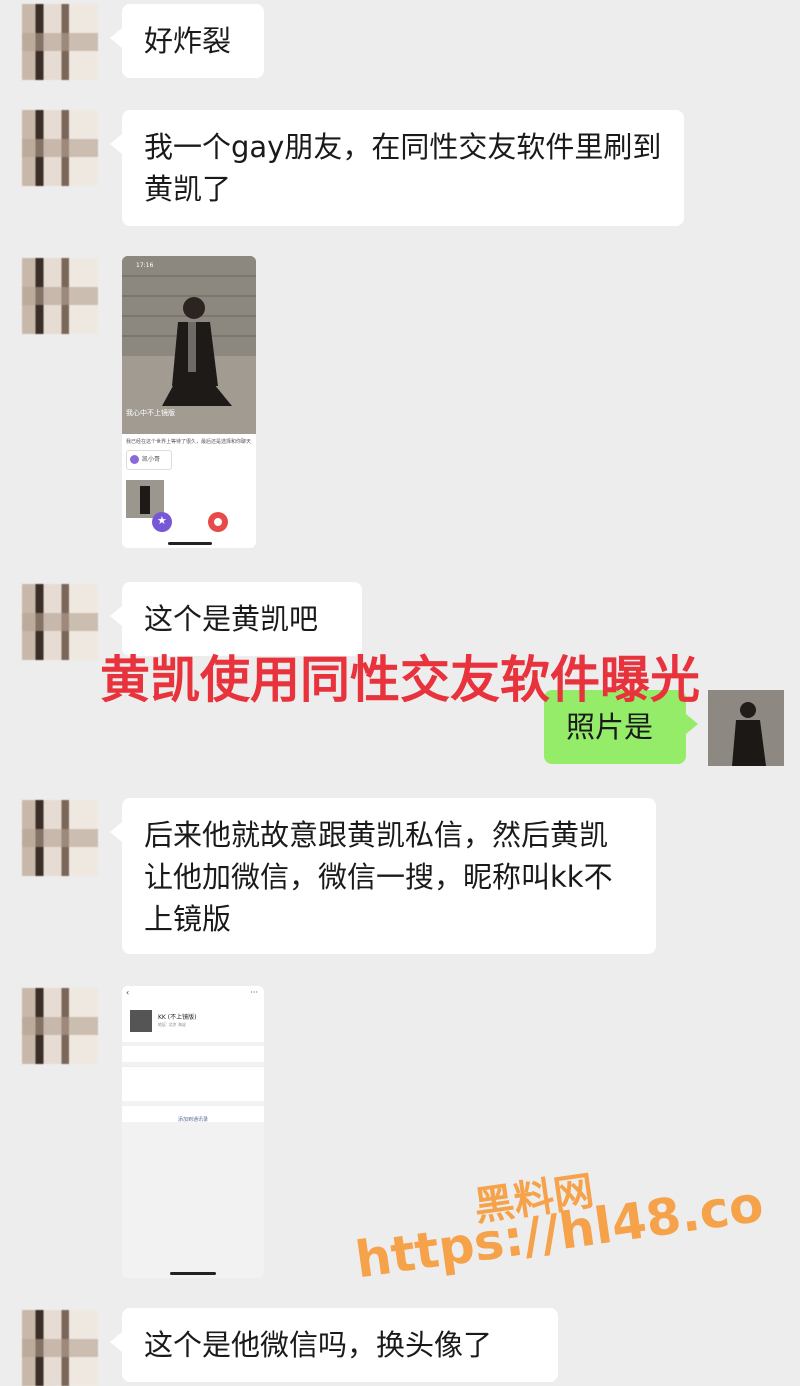 This screenshot has width=800, height=1386. I want to click on back-icon: ‹, so click(128, 992).